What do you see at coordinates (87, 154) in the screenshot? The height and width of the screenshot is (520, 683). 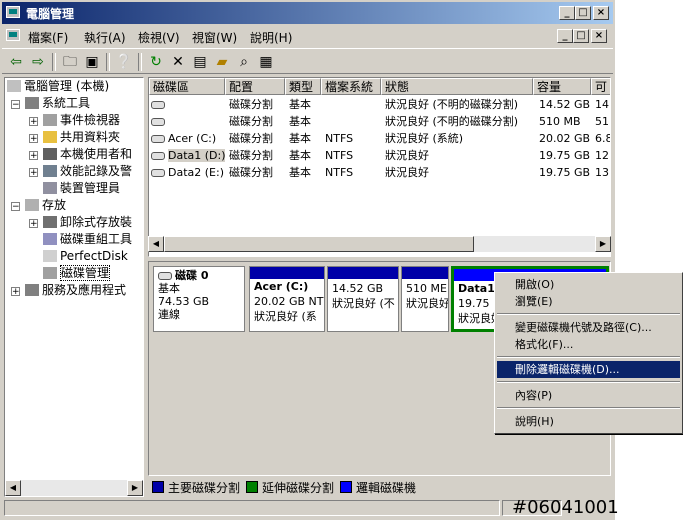 I see `tree-local-users: 本機使用者和` at bounding box center [87, 154].